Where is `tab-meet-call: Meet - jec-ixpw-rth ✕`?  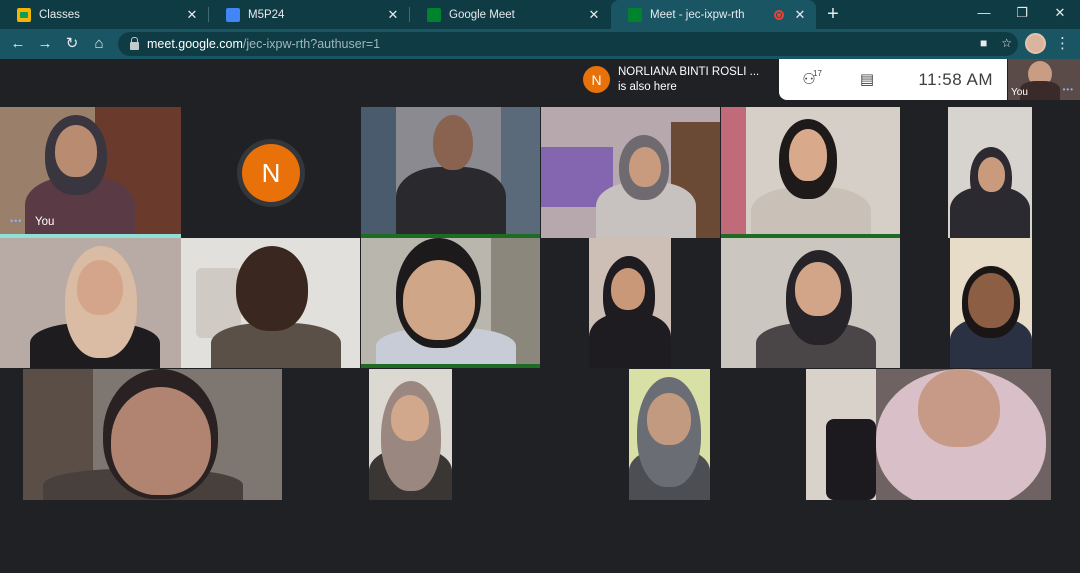
tab-meet-call: Meet - jec-ixpw-rth ✕ is located at coordinates (713, 14).